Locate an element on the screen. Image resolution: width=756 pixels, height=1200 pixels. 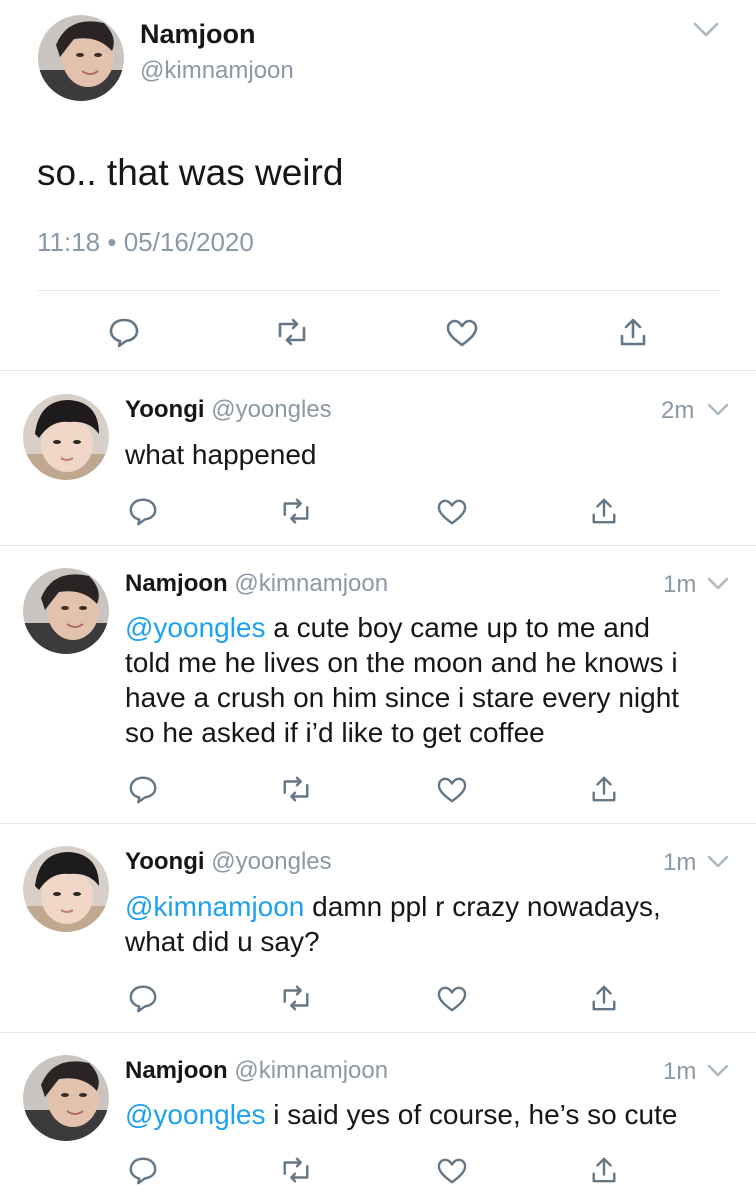
reply-line: what did u say? is located at coordinates (222, 941).